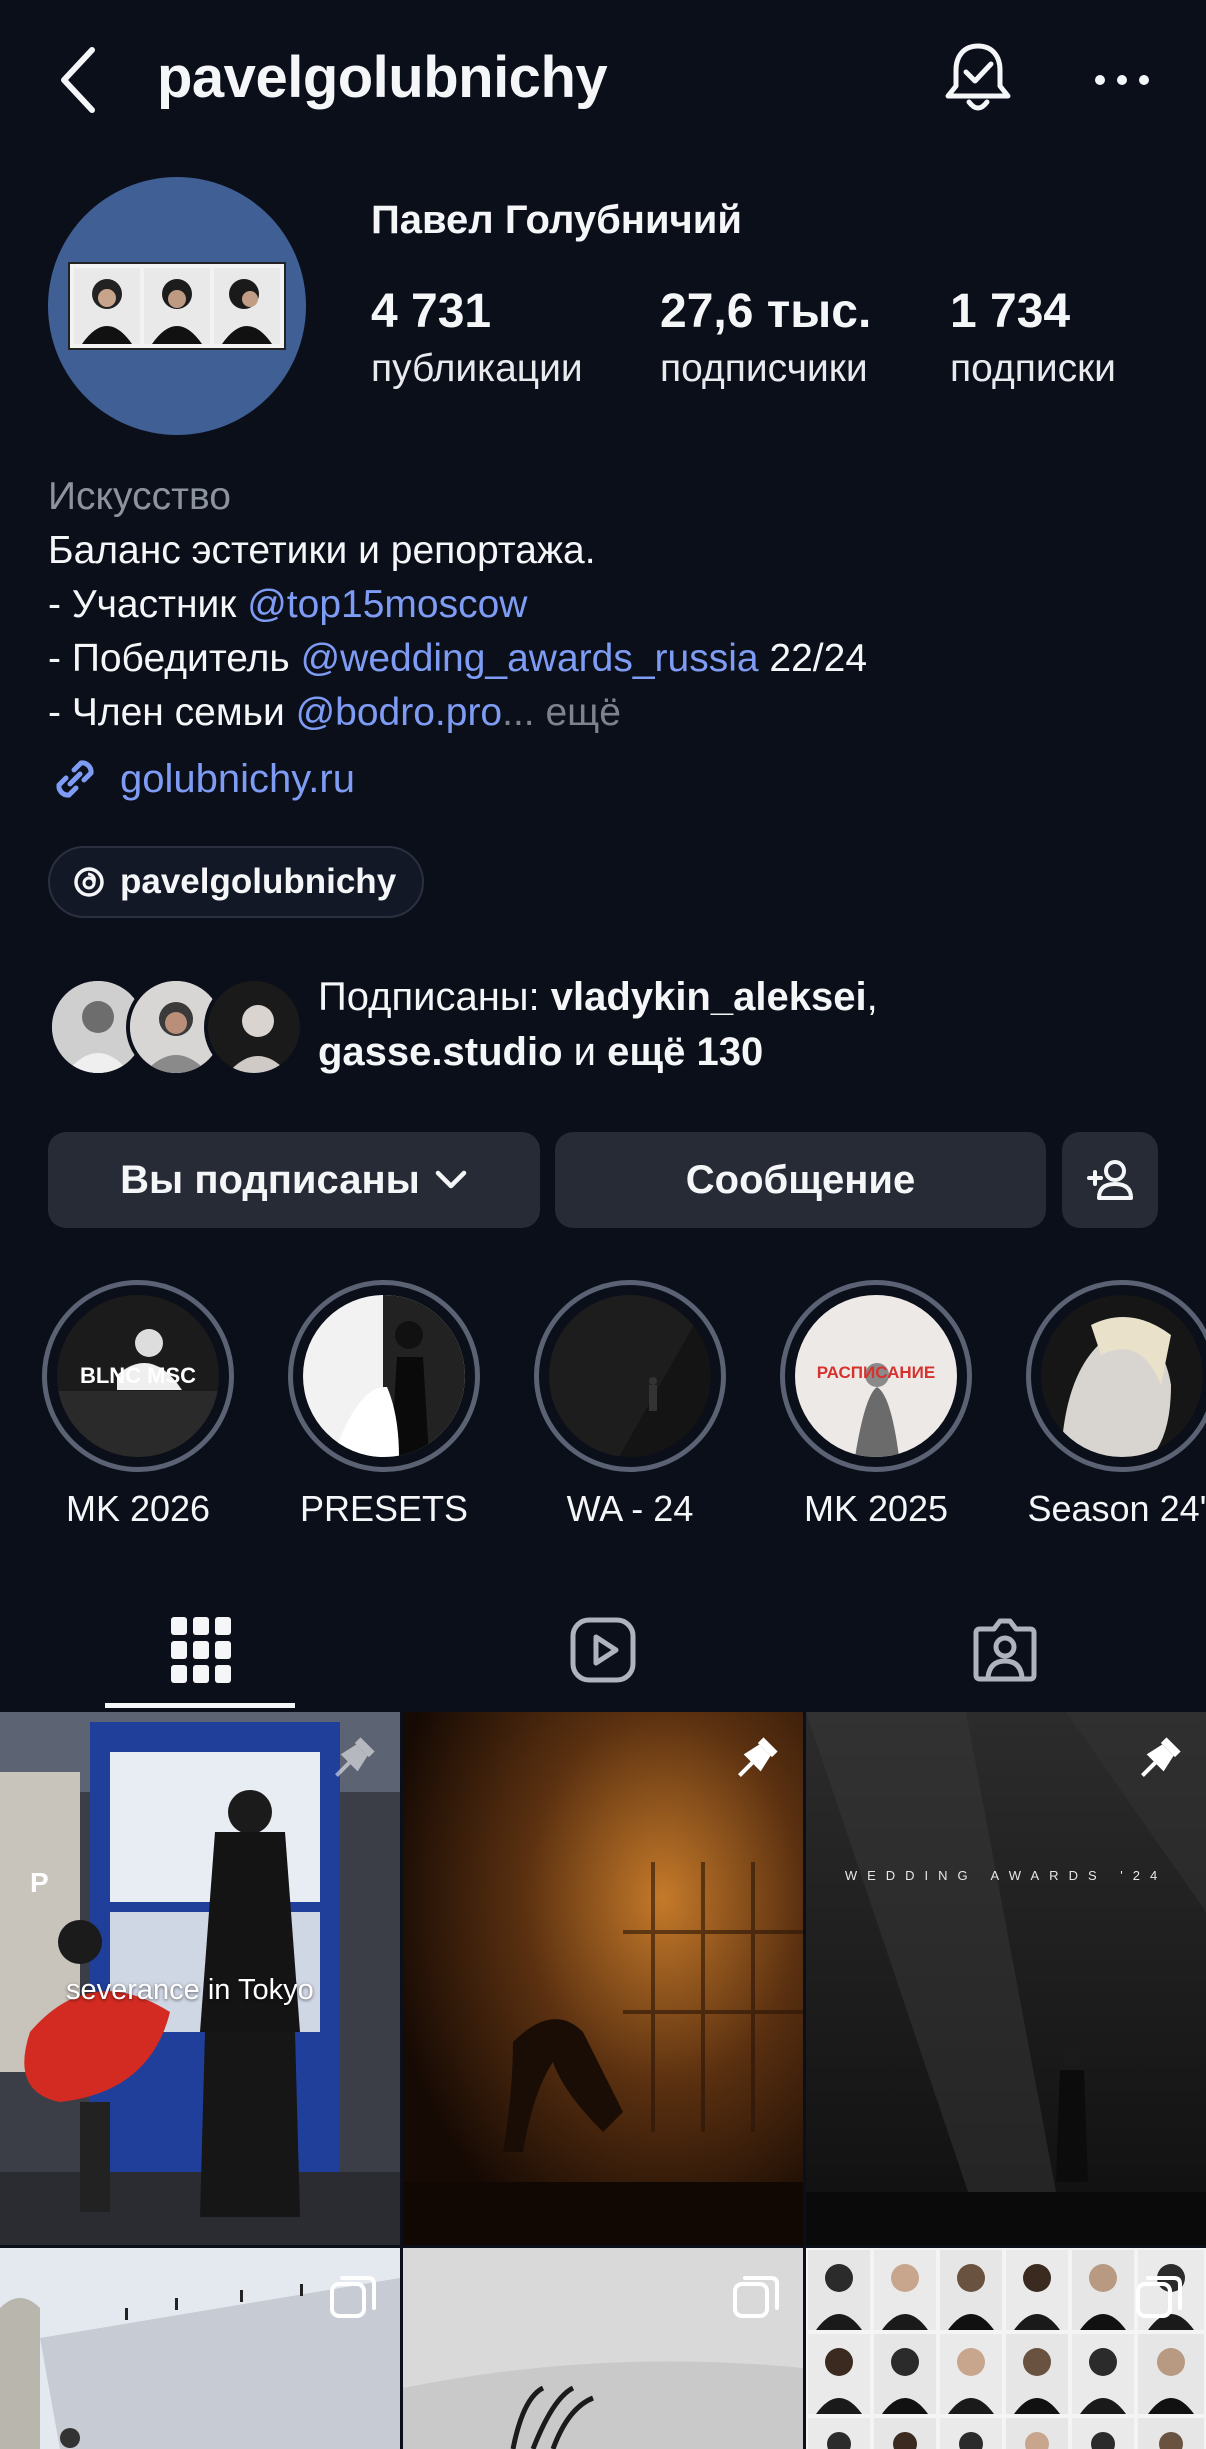  I want to click on post-caption: severance in Tokyo, so click(190, 1990).